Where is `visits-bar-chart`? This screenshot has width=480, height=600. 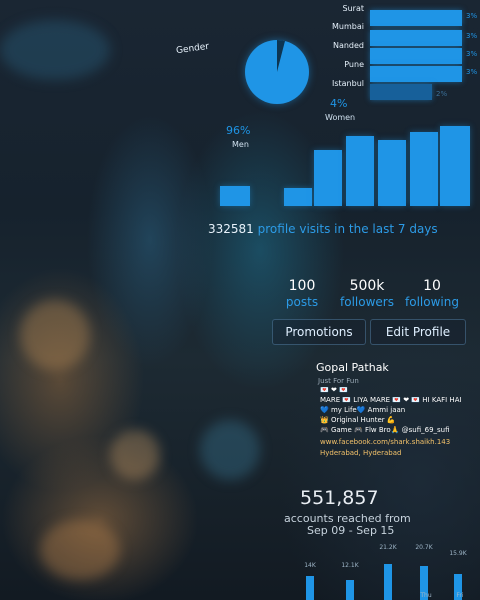 visits-bar-chart is located at coordinates (346, 163).